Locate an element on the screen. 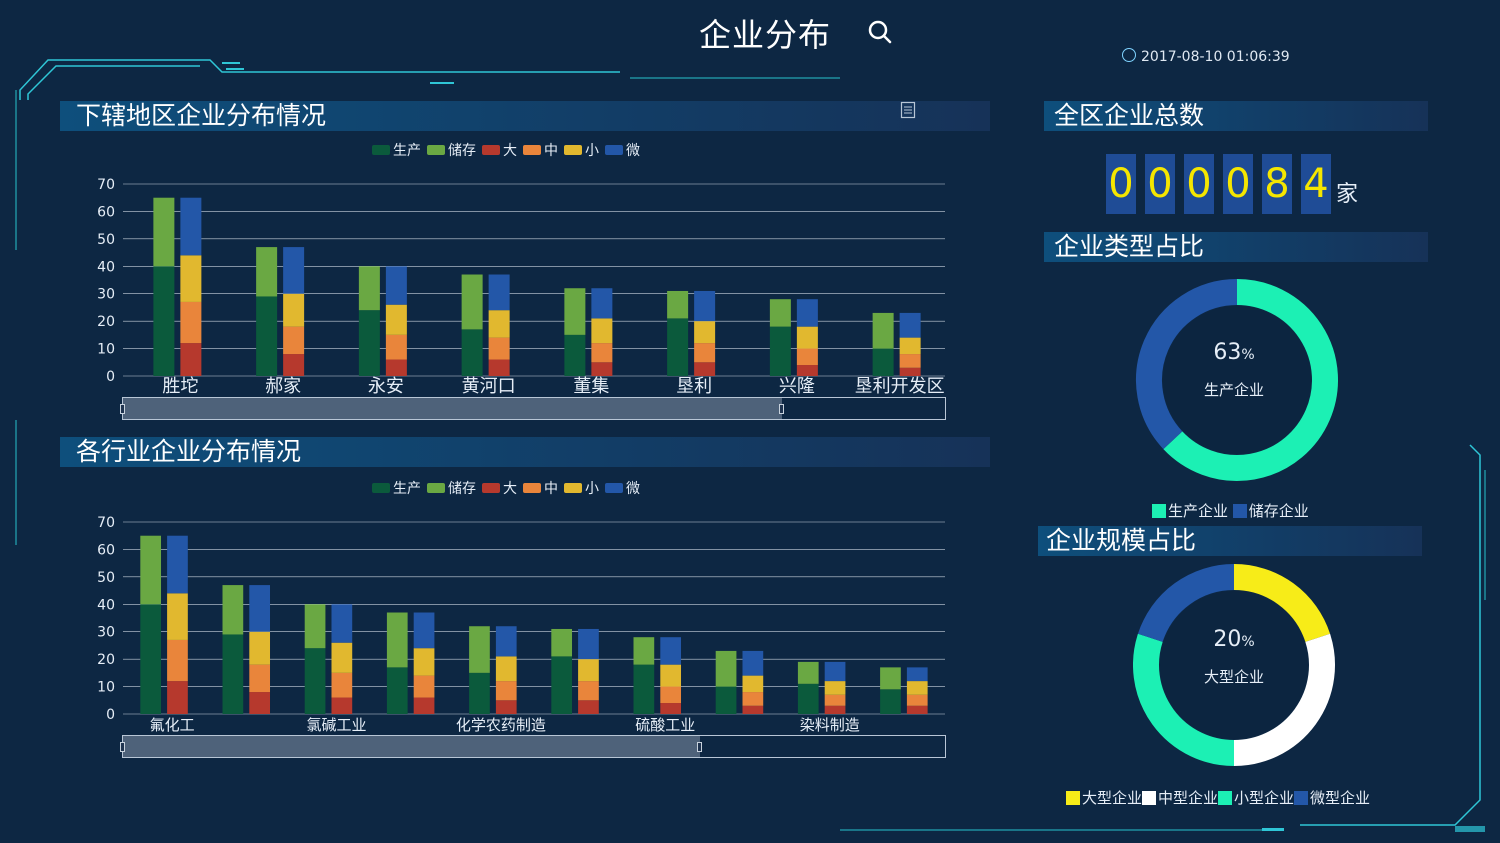  chart2-zoom-handle-end is located at coordinates (699, 747).